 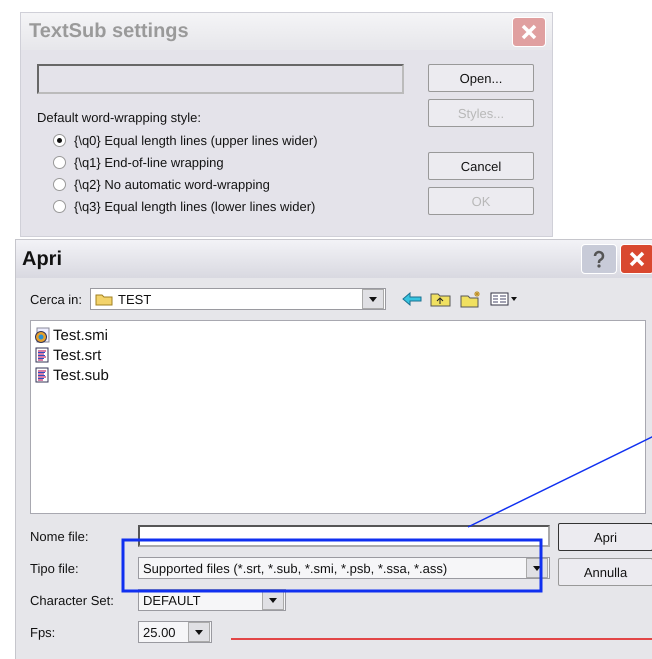 What do you see at coordinates (119, 117) in the screenshot?
I see `wrap-style-label: Default word-wrapping style:` at bounding box center [119, 117].